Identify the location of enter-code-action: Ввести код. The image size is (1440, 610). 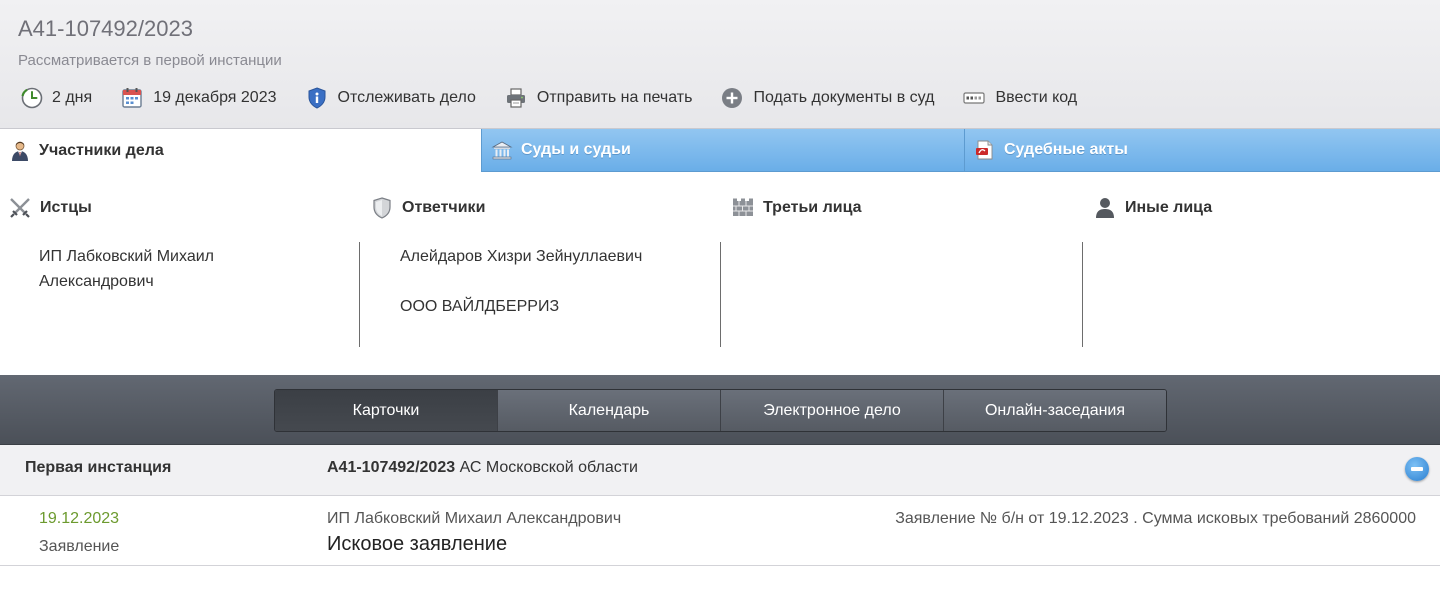
(1019, 98).